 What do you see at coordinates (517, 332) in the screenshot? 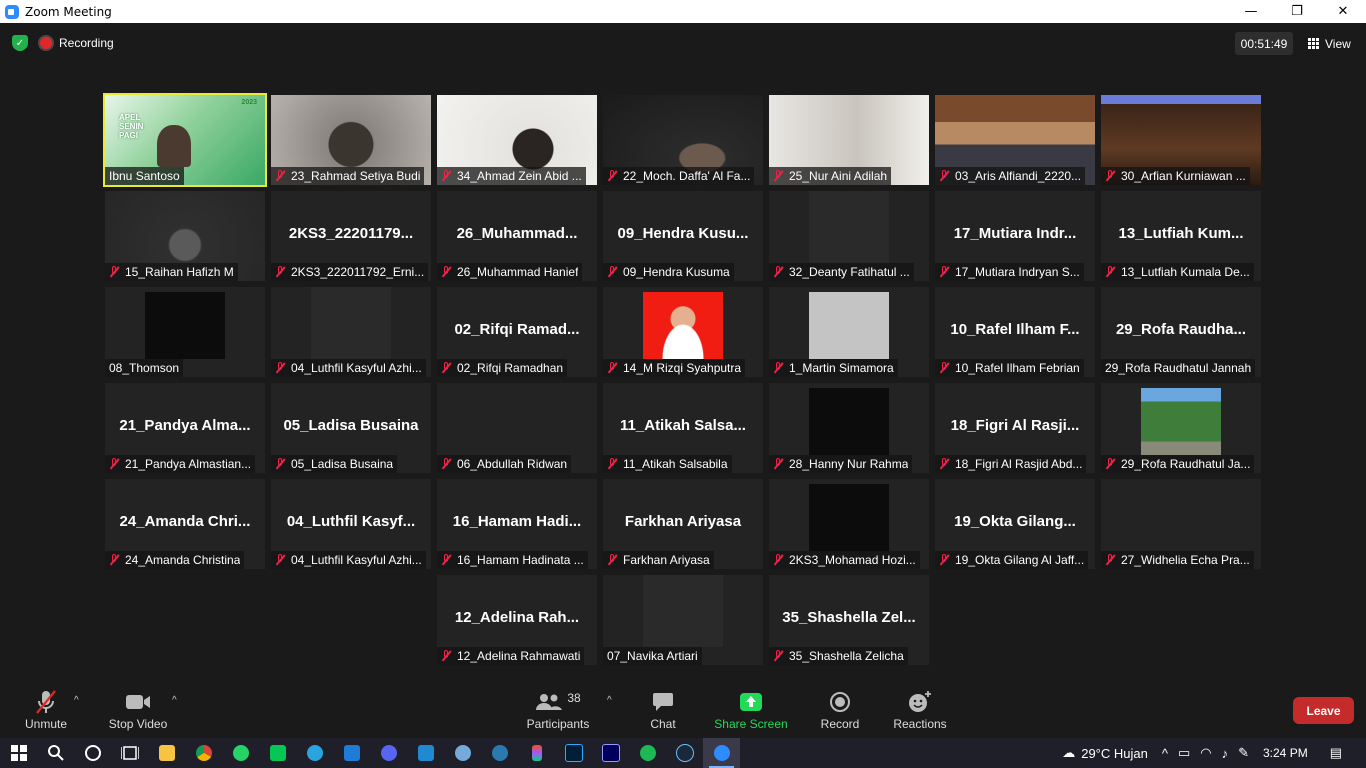
I see `participant-tile: 02_Rifqi Ramad... 02_Rifqi Ramadhan` at bounding box center [517, 332].